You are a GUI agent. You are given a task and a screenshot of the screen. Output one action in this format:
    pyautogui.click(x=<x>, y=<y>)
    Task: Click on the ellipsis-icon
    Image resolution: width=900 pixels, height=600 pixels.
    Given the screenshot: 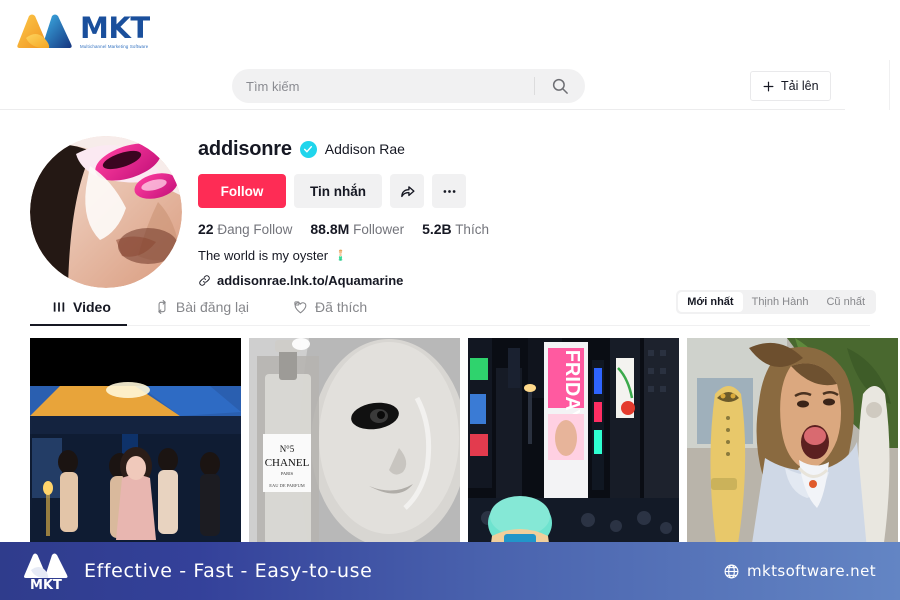 What is the action you would take?
    pyautogui.click(x=449, y=191)
    